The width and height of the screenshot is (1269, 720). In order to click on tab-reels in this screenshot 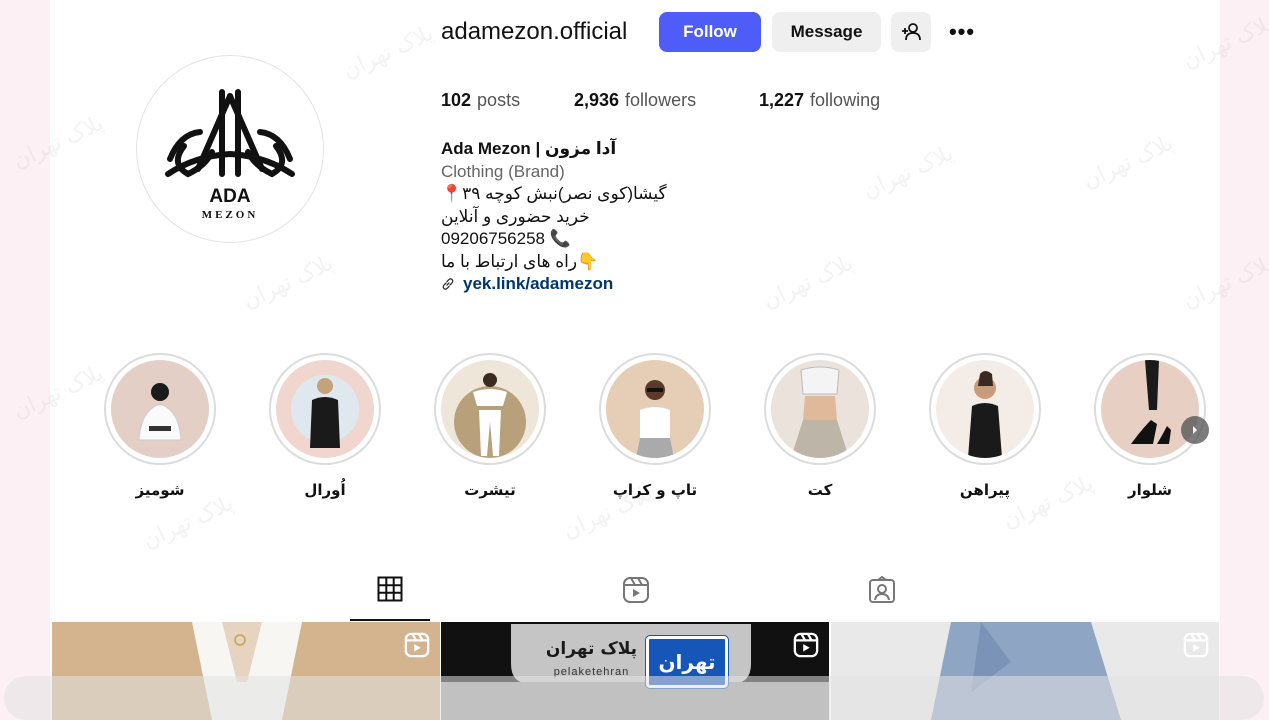, I will do `click(636, 599)`.